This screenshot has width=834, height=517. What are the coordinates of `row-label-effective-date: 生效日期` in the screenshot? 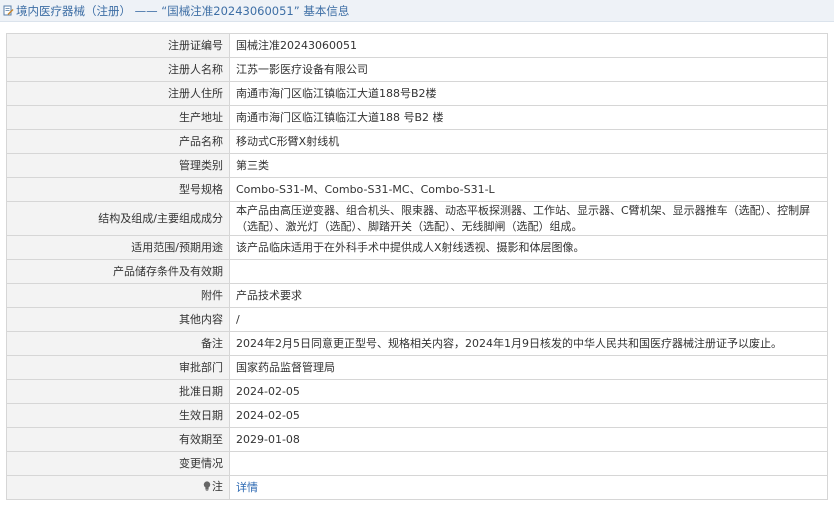 It's located at (118, 415).